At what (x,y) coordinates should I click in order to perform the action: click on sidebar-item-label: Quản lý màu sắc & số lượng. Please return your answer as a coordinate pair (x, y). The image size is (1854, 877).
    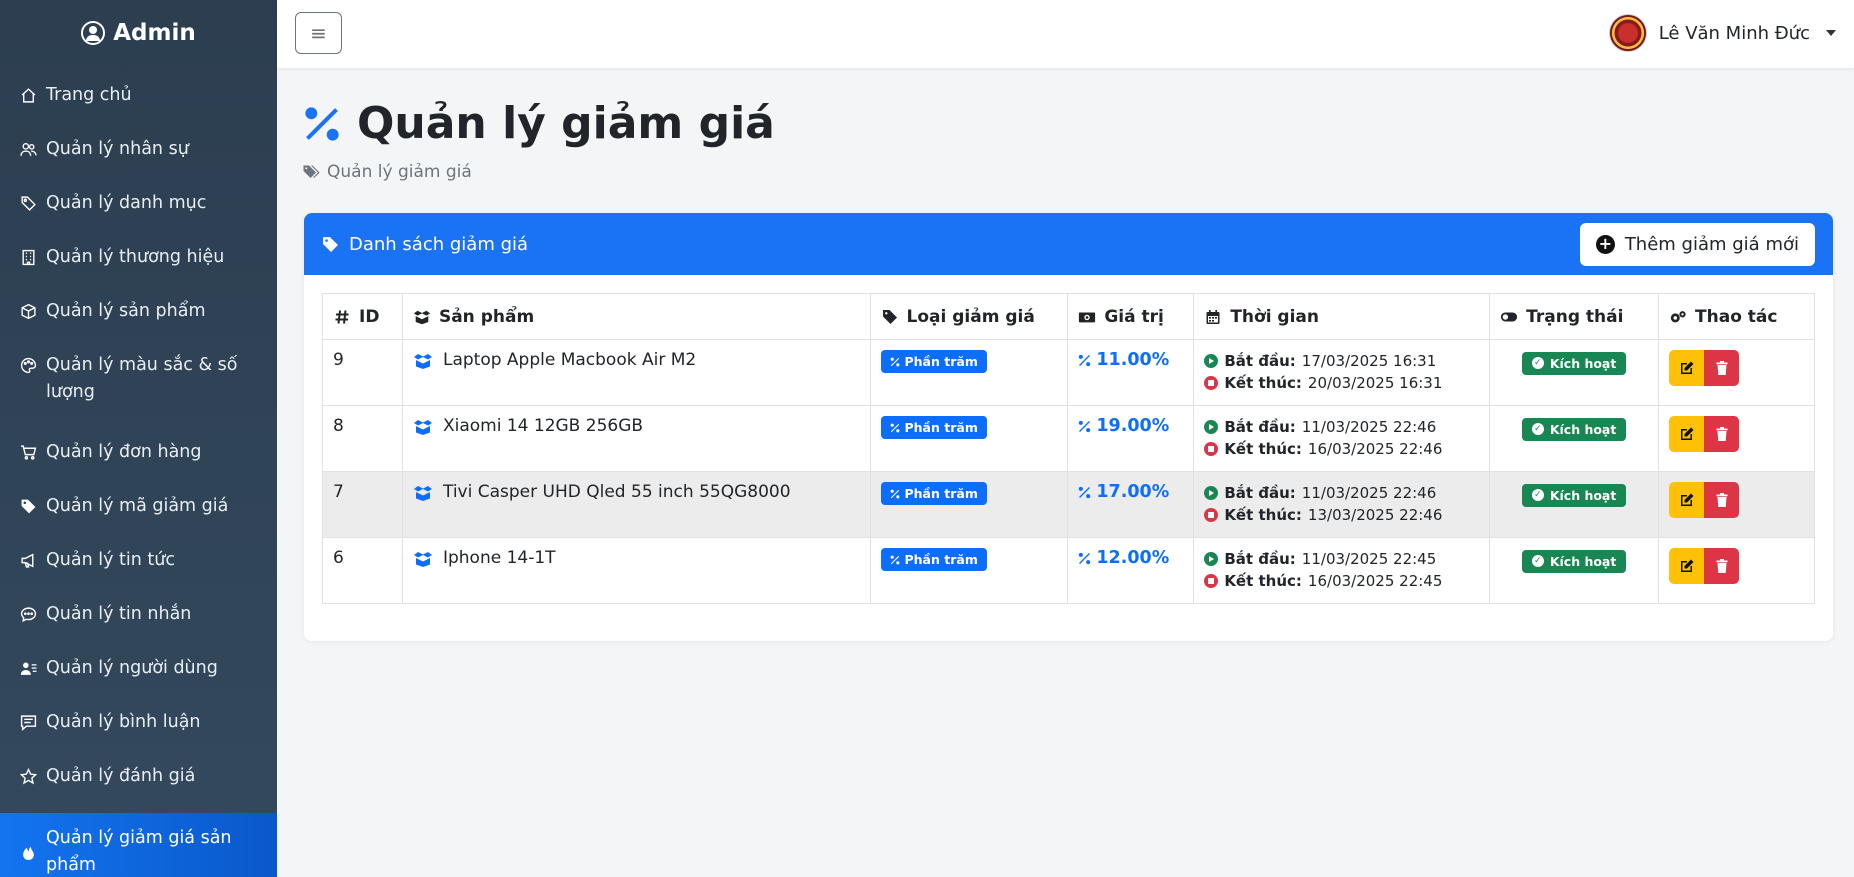
    Looking at the image, I should click on (142, 378).